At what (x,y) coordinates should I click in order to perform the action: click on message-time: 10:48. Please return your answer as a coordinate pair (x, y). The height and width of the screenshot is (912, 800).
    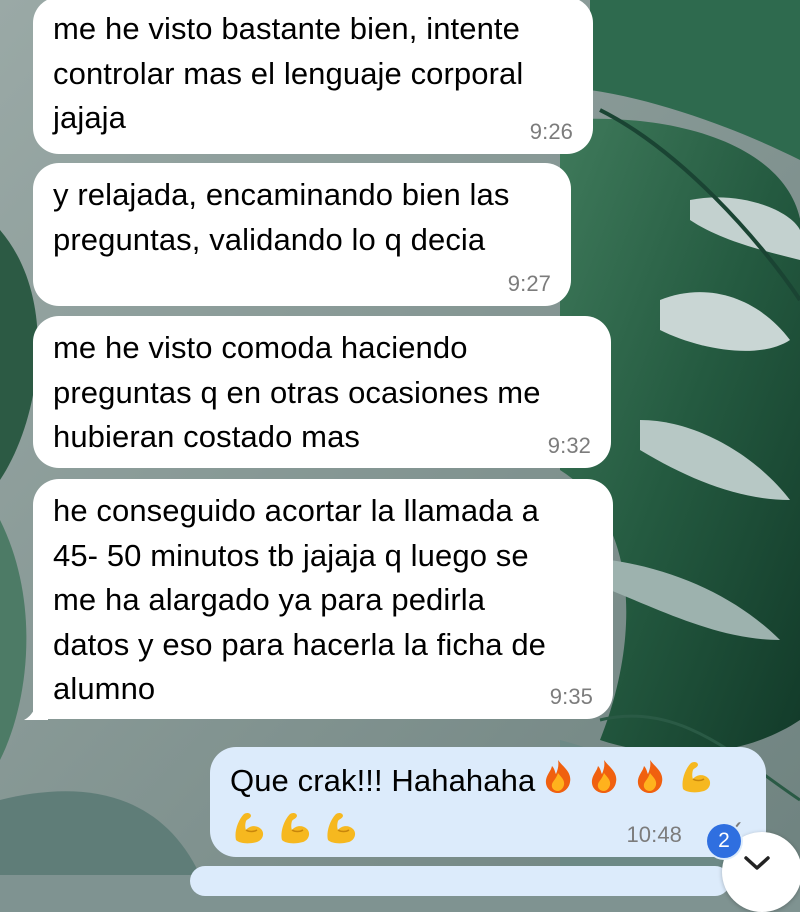
    Looking at the image, I should click on (654, 834).